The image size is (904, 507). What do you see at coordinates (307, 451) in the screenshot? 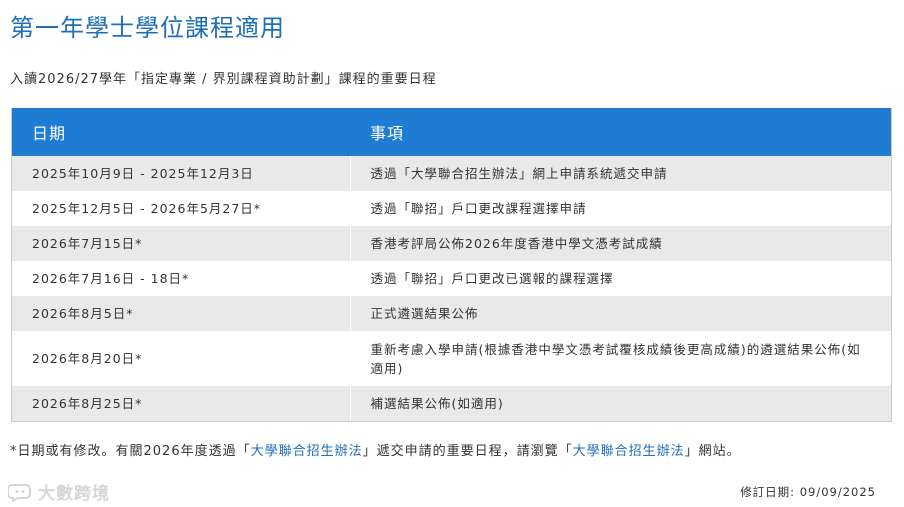
I see `jupas-link: 大學聯合招生辦法` at bounding box center [307, 451].